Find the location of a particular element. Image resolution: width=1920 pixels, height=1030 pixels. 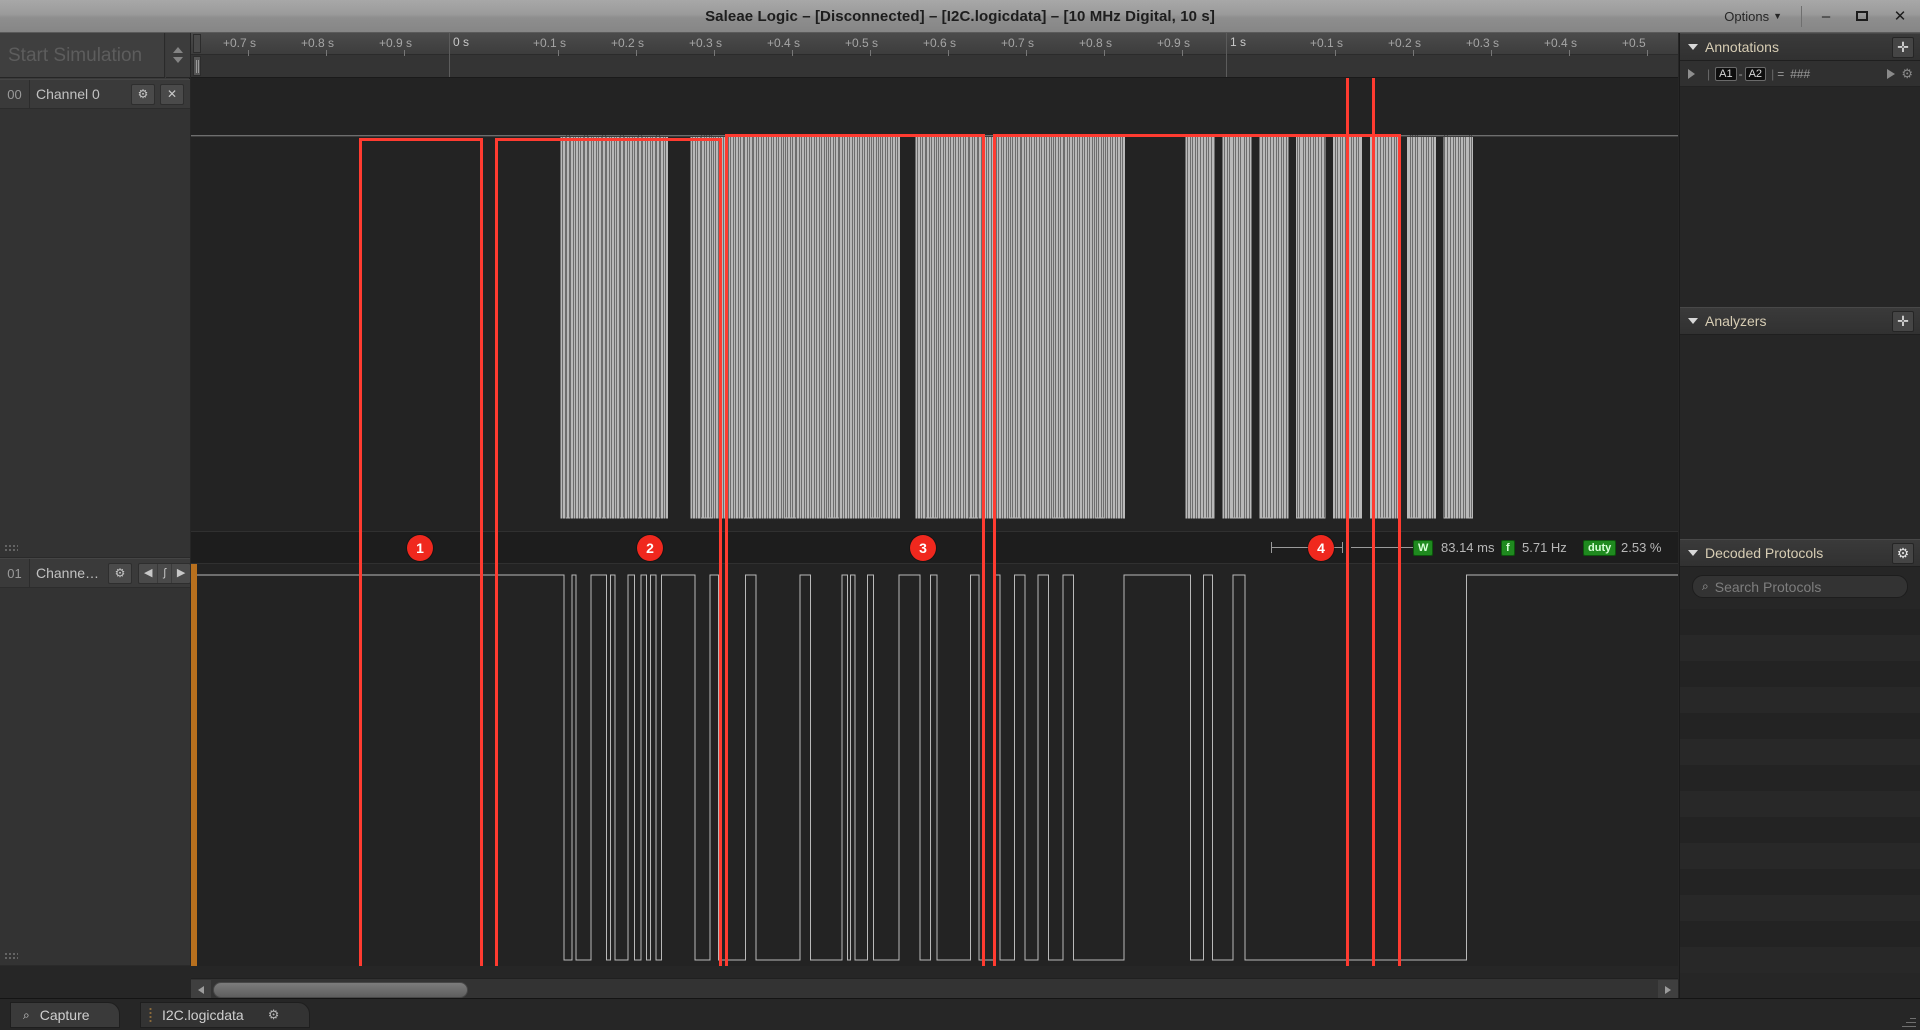

horizontal-scrollbar is located at coordinates (934, 989).